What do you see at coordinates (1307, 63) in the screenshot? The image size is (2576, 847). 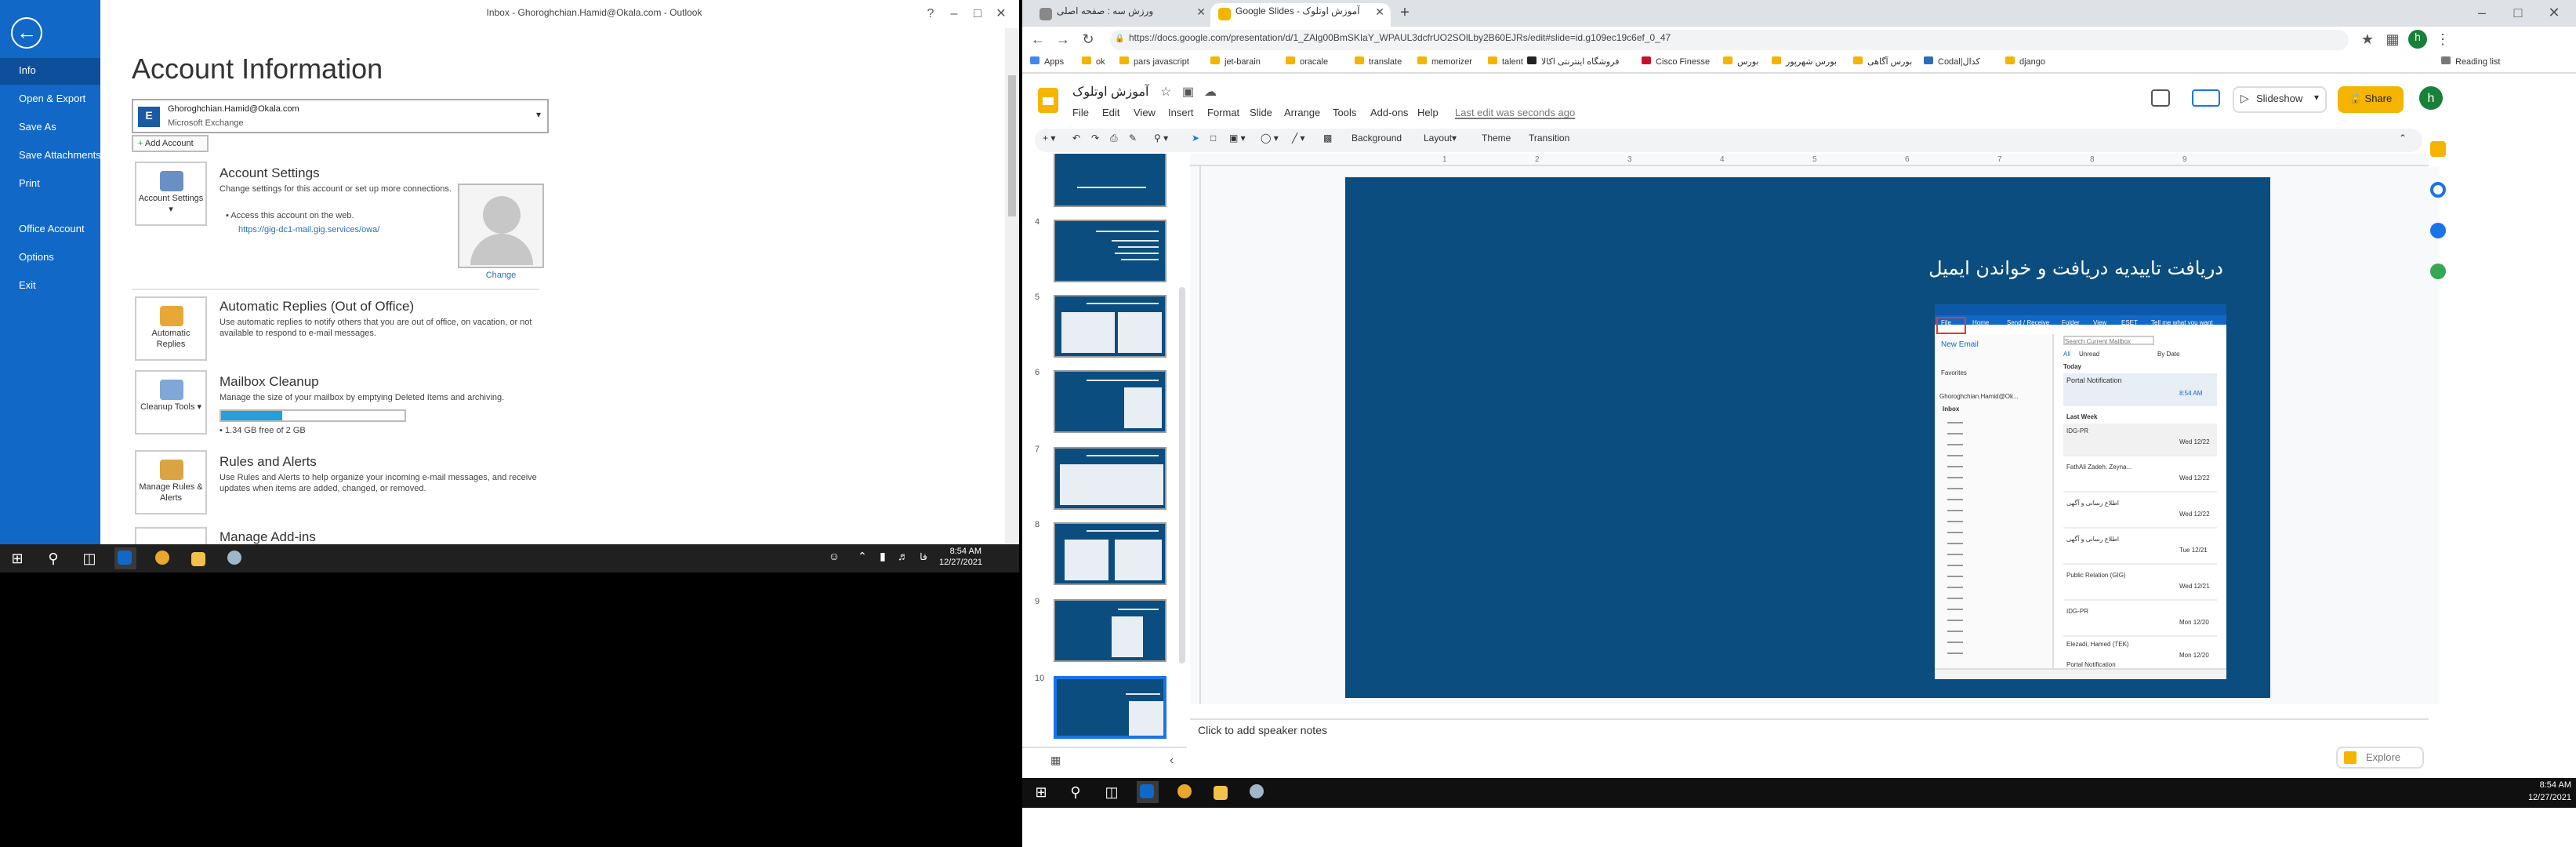 I see `bookmark-folder: oracale` at bounding box center [1307, 63].